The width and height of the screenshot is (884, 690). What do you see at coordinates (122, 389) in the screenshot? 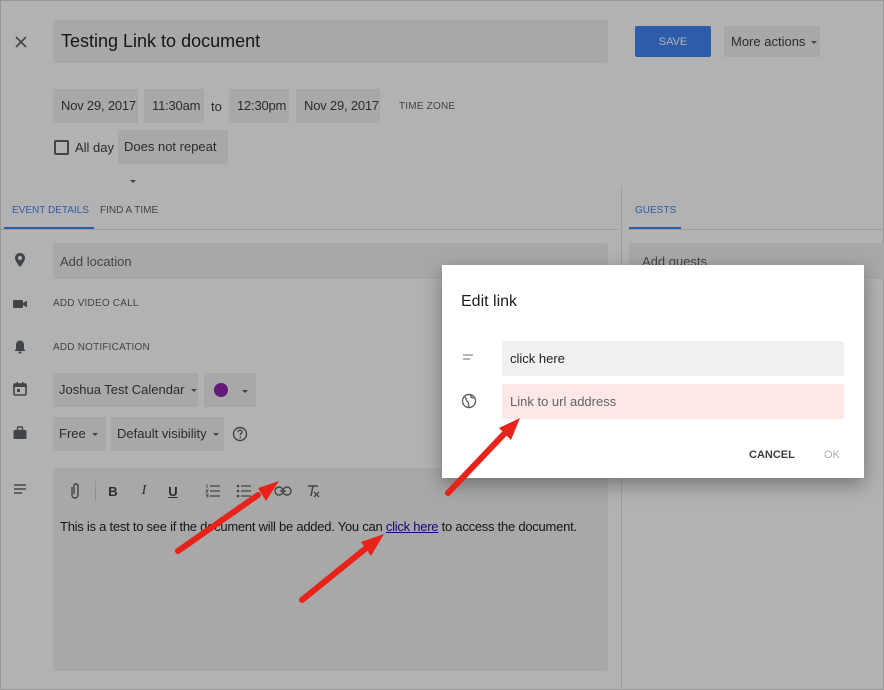
I see `calendar-value: Joshua Test Calendar` at bounding box center [122, 389].